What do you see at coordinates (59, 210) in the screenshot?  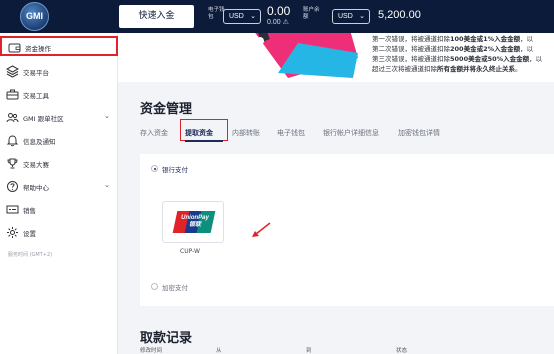 I see `sidebar-item-sales: 销售` at bounding box center [59, 210].